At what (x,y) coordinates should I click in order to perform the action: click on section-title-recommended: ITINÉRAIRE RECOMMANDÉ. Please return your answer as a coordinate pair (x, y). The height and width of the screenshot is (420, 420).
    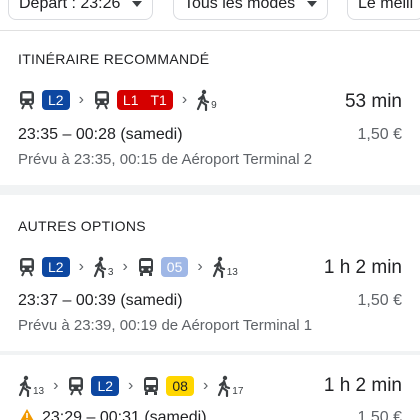
    Looking at the image, I should click on (114, 59).